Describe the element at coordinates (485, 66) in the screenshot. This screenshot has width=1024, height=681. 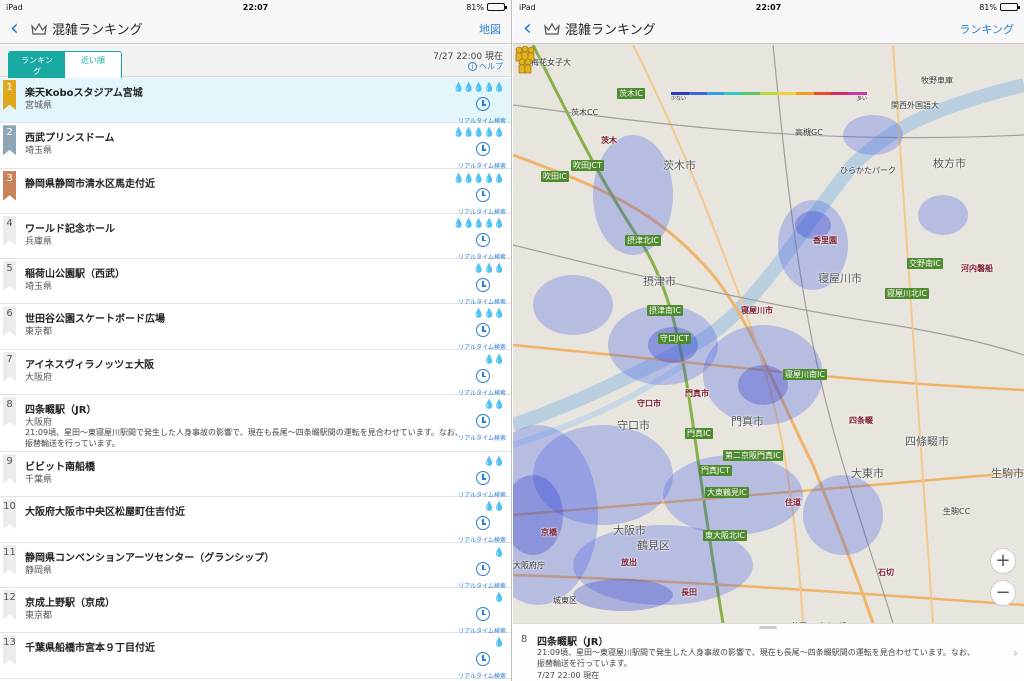
I see `help-link: i ヘルプ` at that location.